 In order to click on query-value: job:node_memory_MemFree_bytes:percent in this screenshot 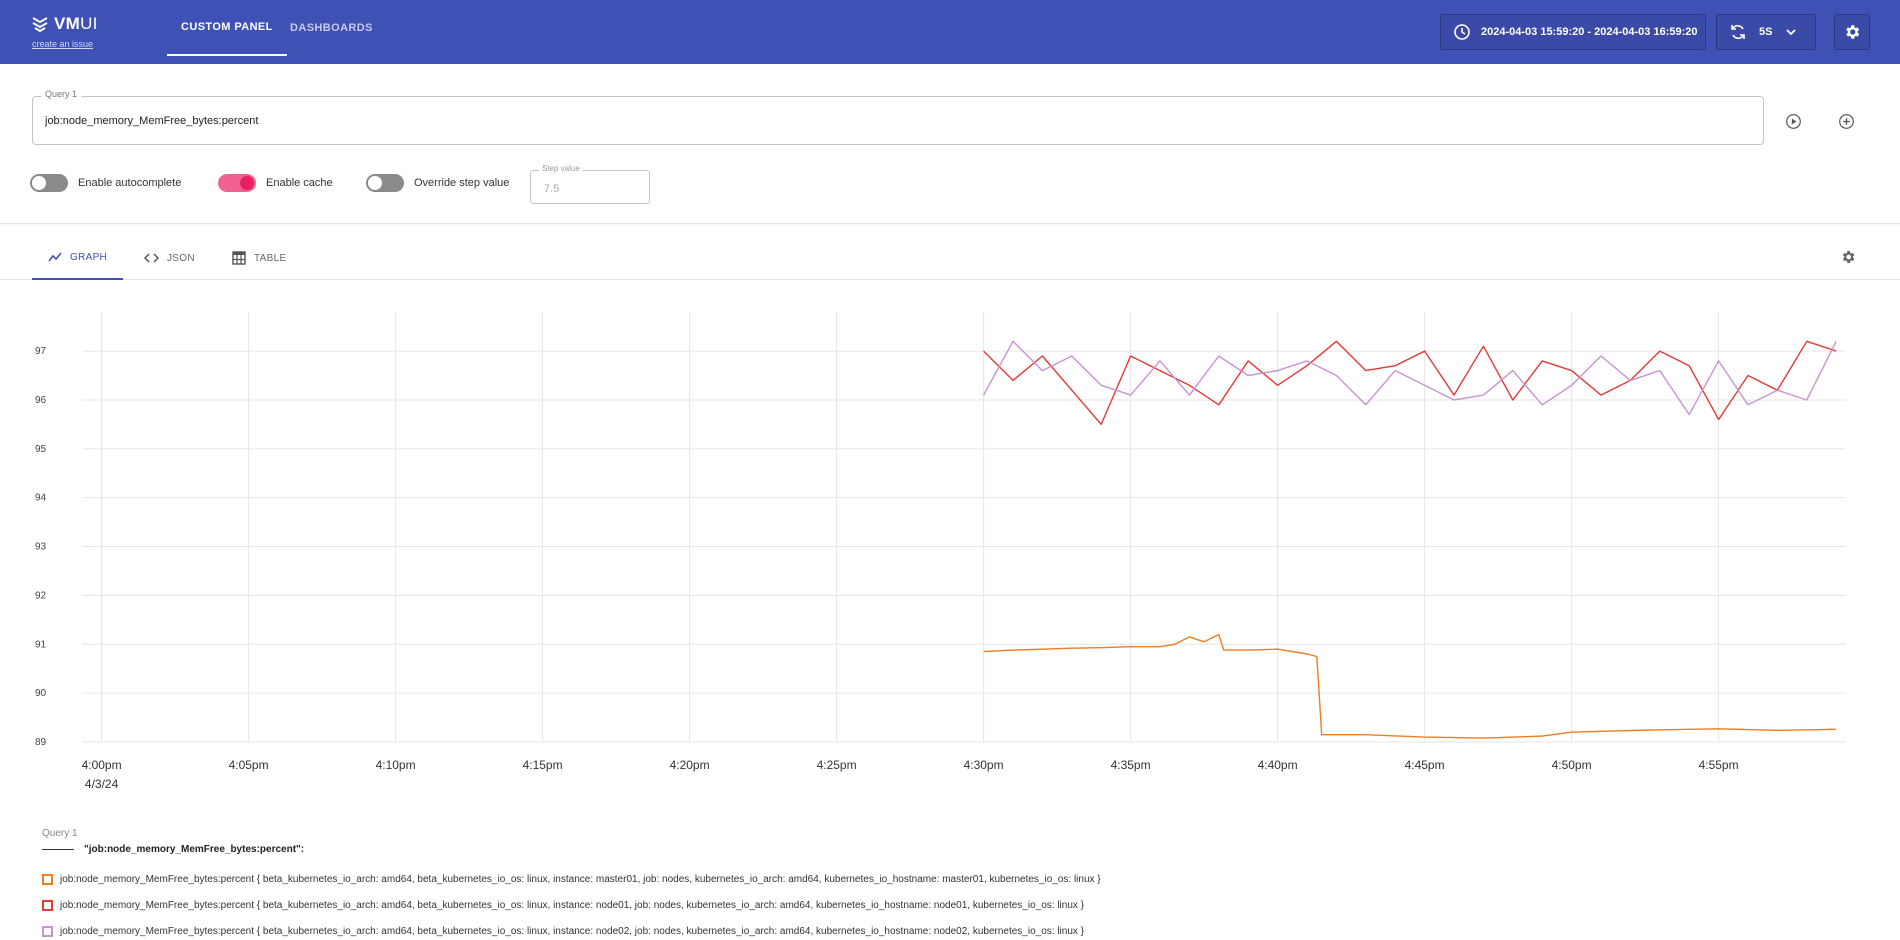, I will do `click(151, 121)`.